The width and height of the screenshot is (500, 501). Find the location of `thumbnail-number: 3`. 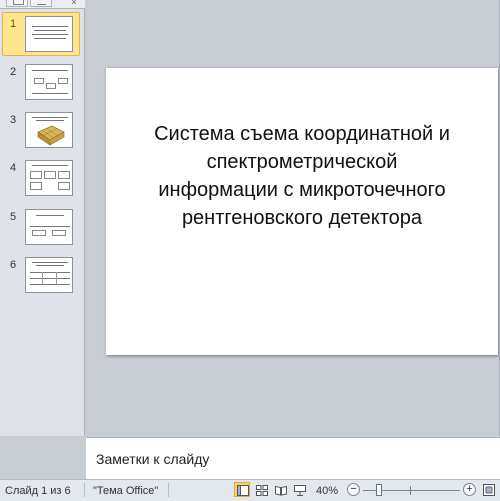

thumbnail-number: 3 is located at coordinates (13, 120).